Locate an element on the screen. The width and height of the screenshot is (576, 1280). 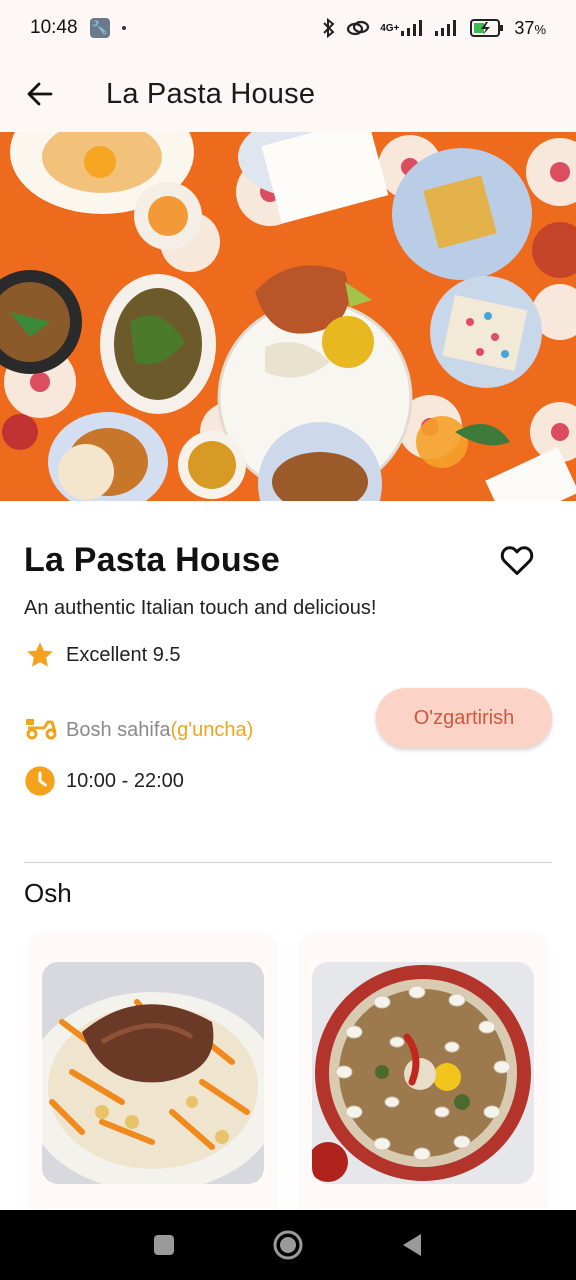
home-button is located at coordinates (288, 1245).